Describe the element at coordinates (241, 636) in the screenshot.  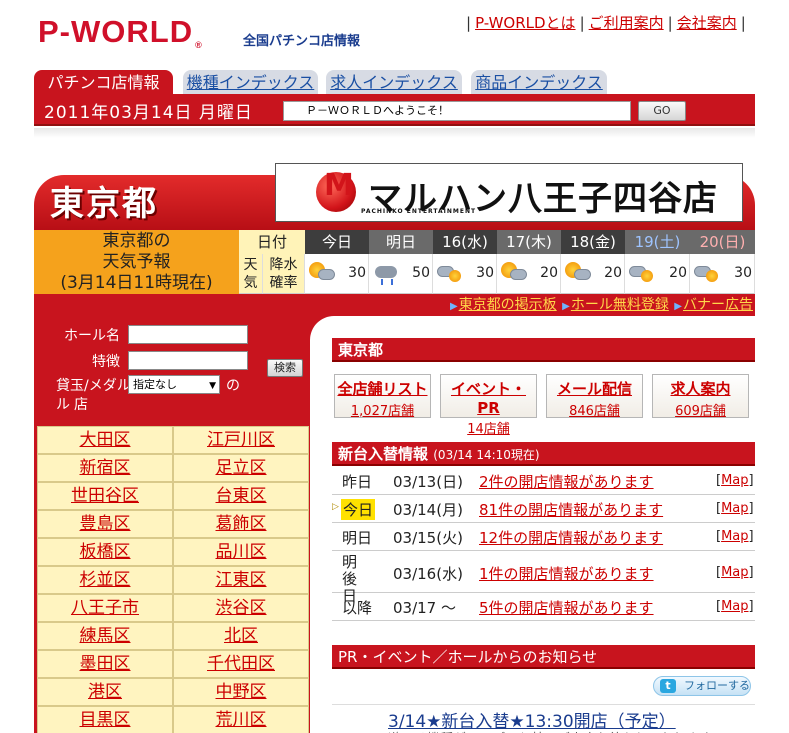
I see `area-link: 北区` at that location.